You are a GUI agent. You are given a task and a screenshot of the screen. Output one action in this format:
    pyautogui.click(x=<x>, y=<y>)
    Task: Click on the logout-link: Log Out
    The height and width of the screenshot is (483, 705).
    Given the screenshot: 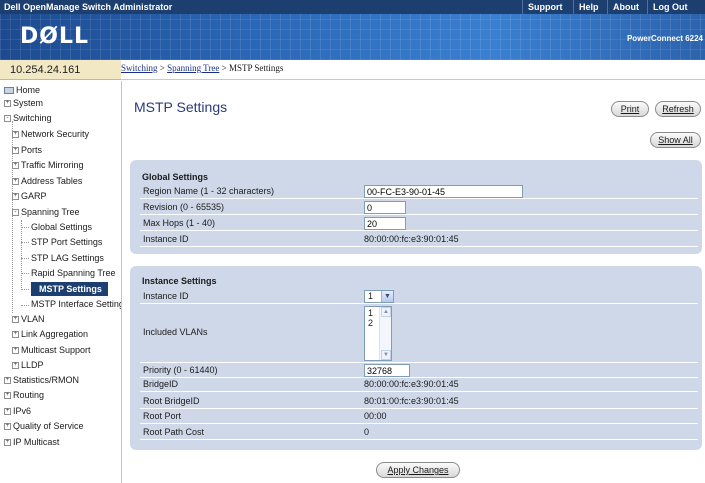 What is the action you would take?
    pyautogui.click(x=670, y=7)
    